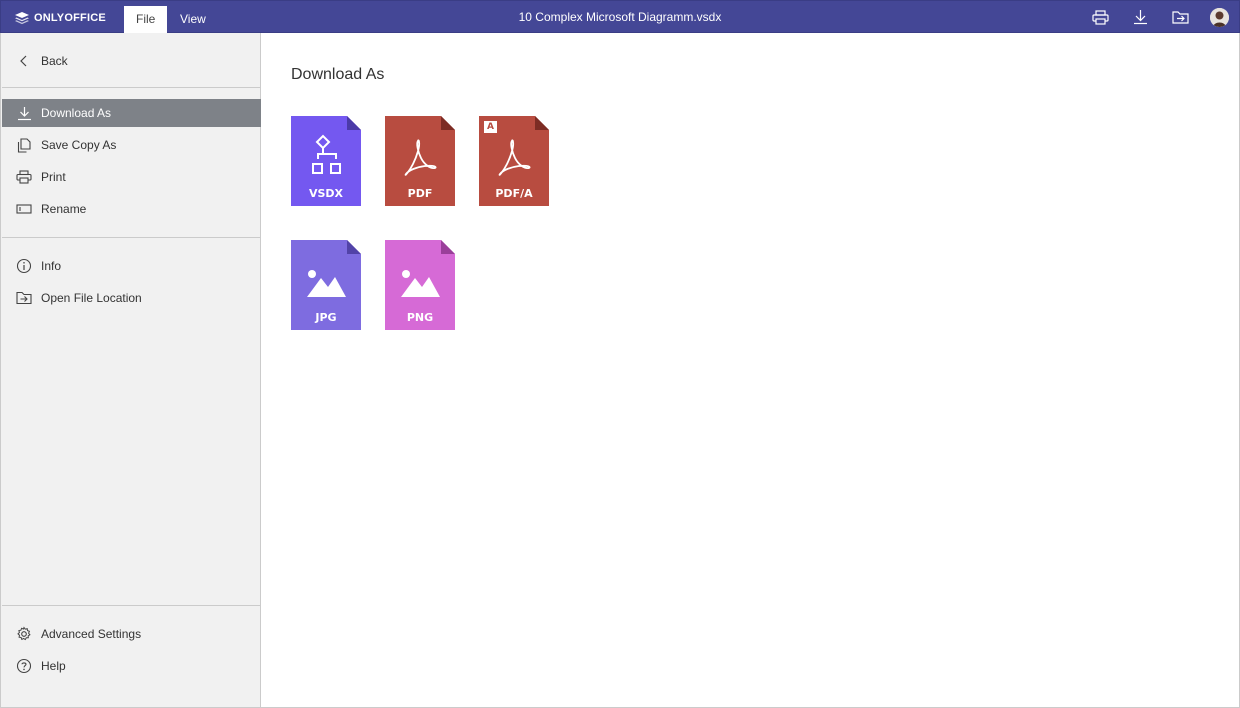 The image size is (1240, 708). I want to click on sidebar-item-label: Download As, so click(76, 113).